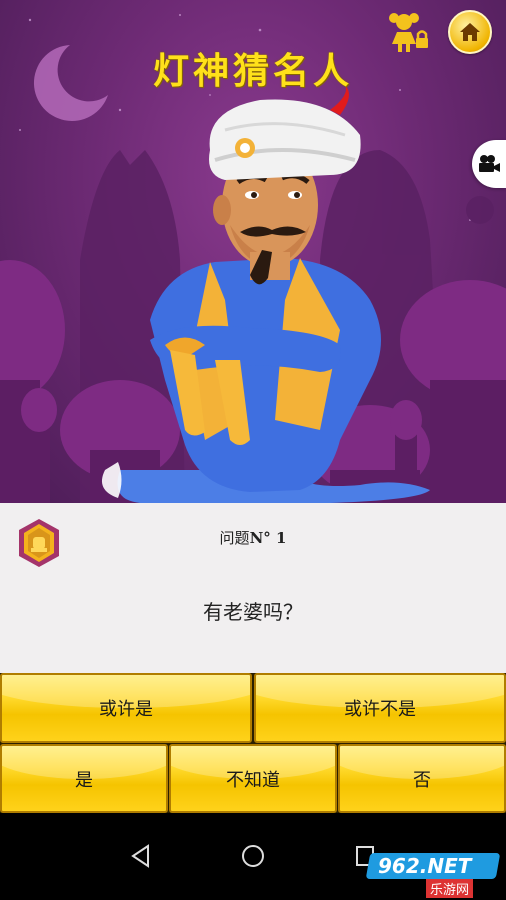 The width and height of the screenshot is (506, 900). Describe the element at coordinates (268, 538) in the screenshot. I see `question-number-value: N° 1` at that location.